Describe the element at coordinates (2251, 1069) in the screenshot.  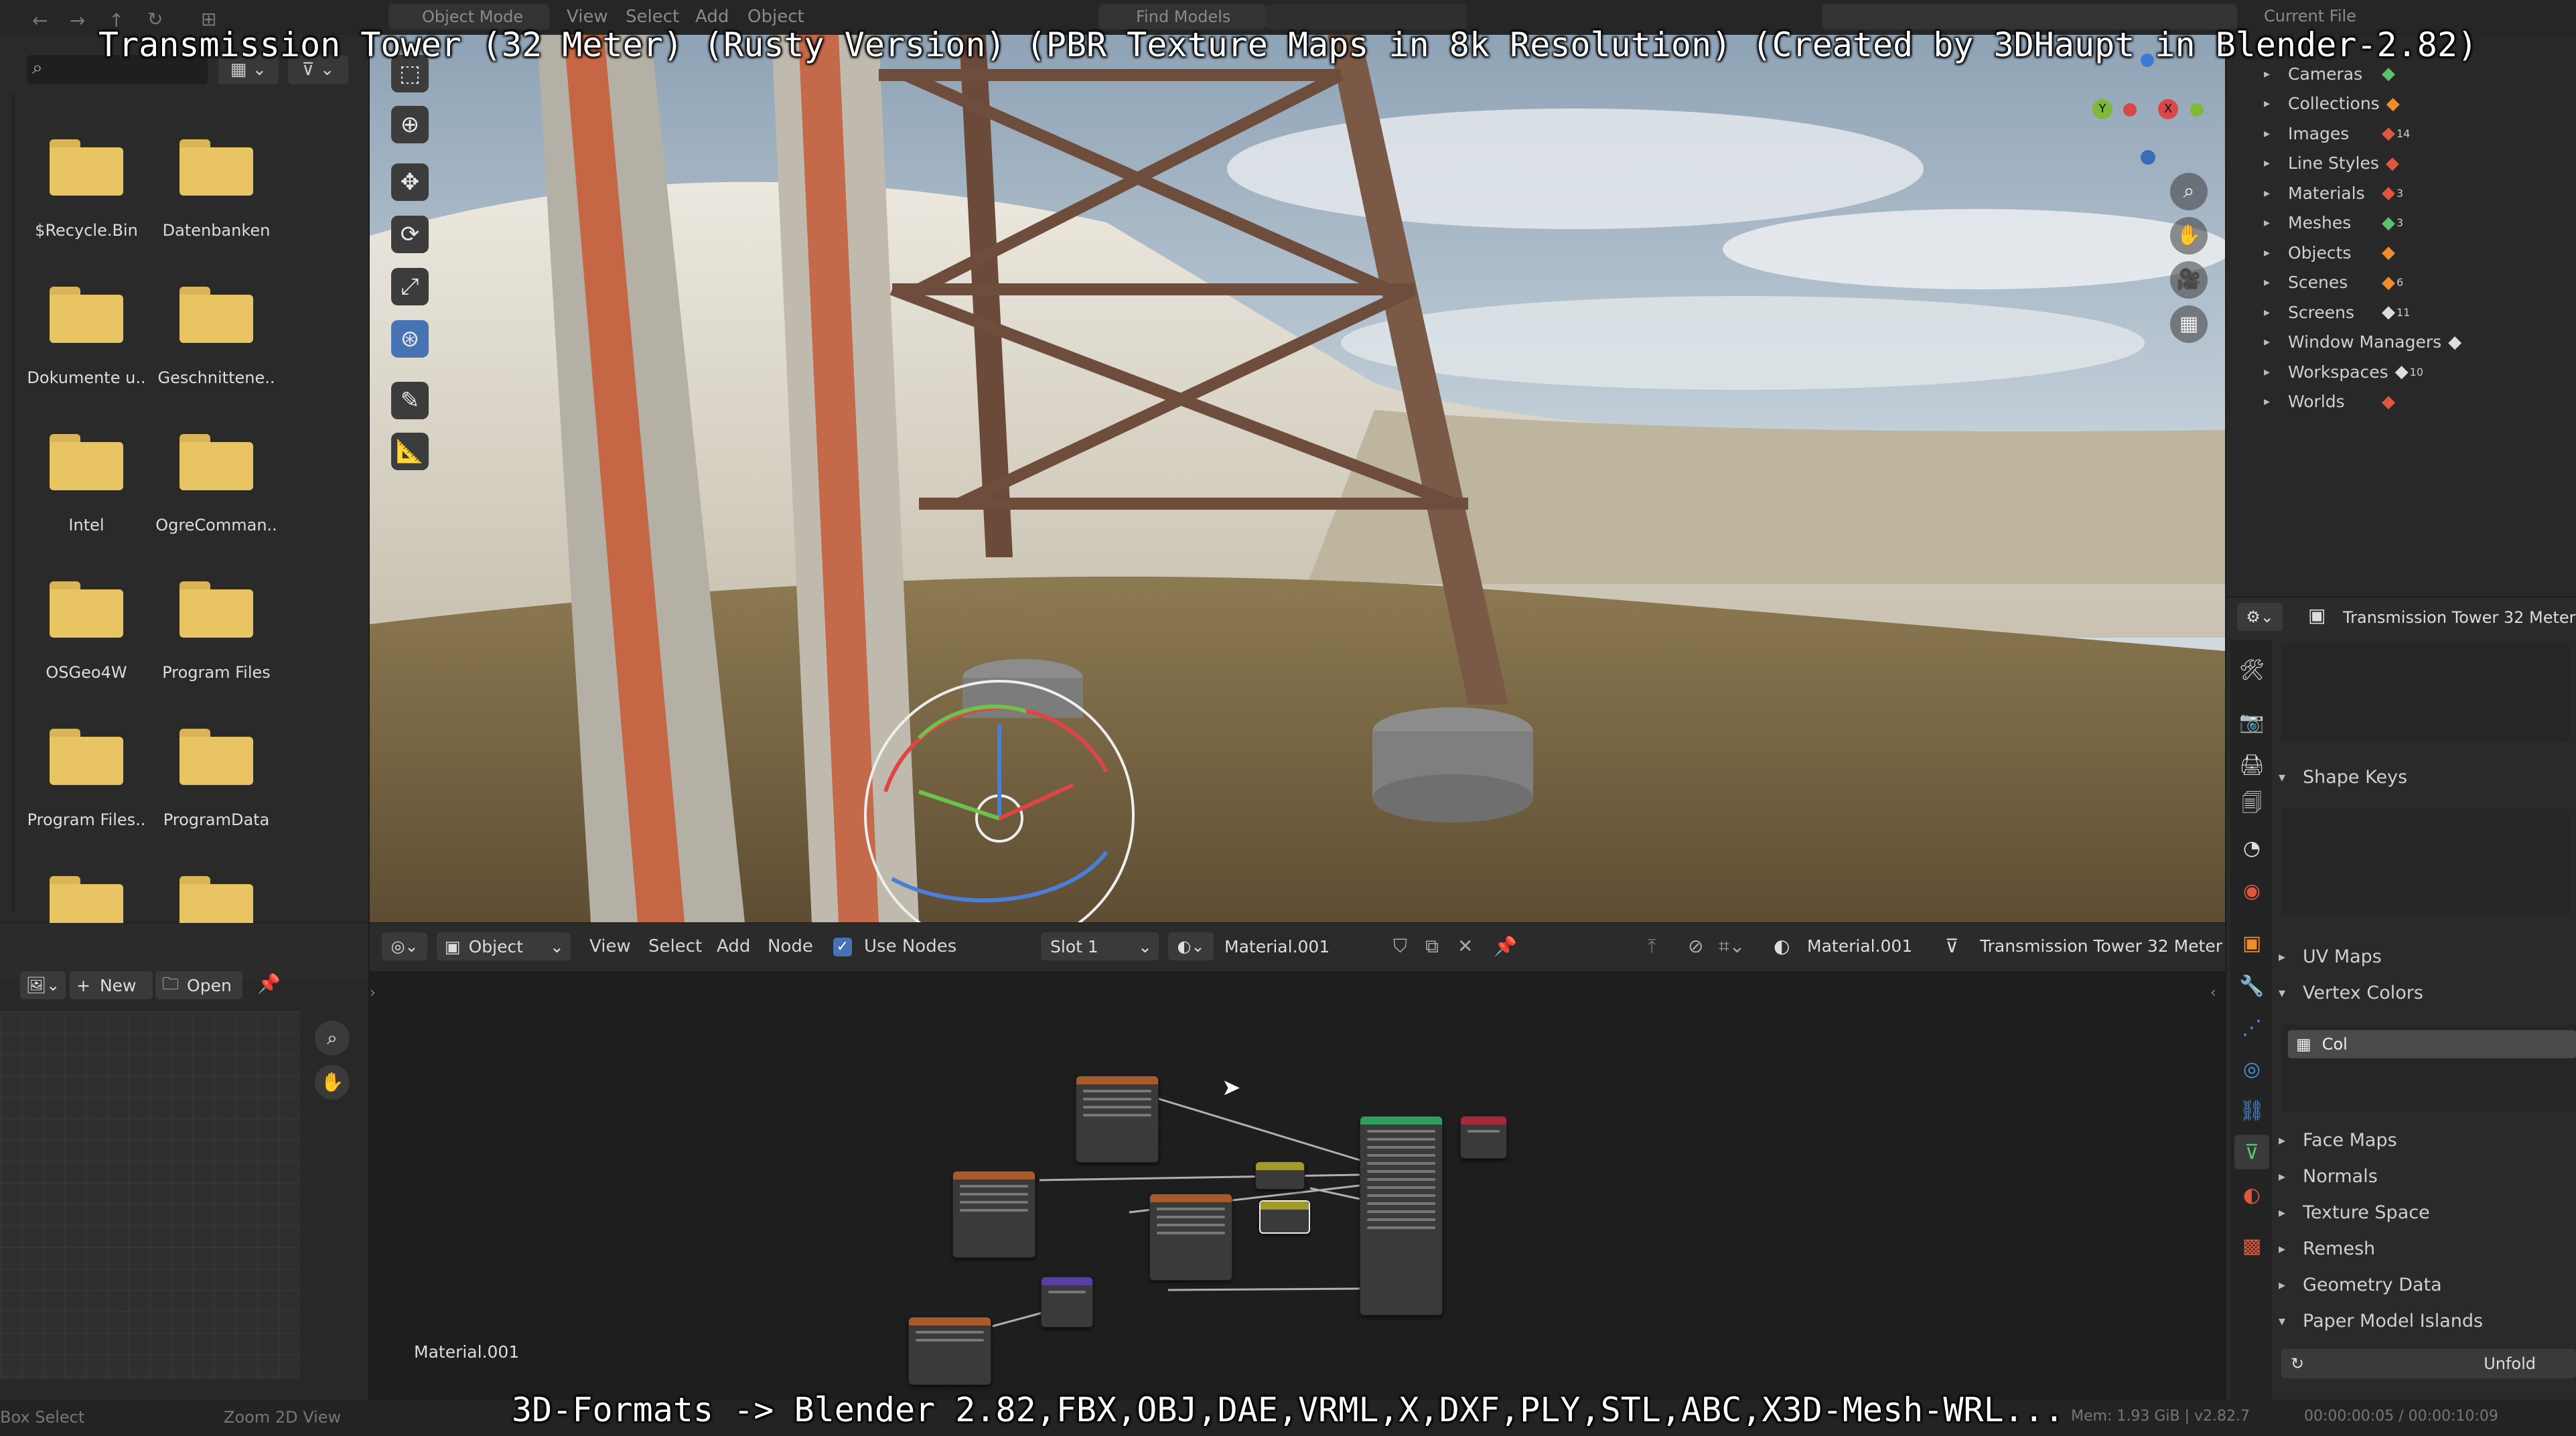
I see `physics-tab-icon: ◎` at that location.